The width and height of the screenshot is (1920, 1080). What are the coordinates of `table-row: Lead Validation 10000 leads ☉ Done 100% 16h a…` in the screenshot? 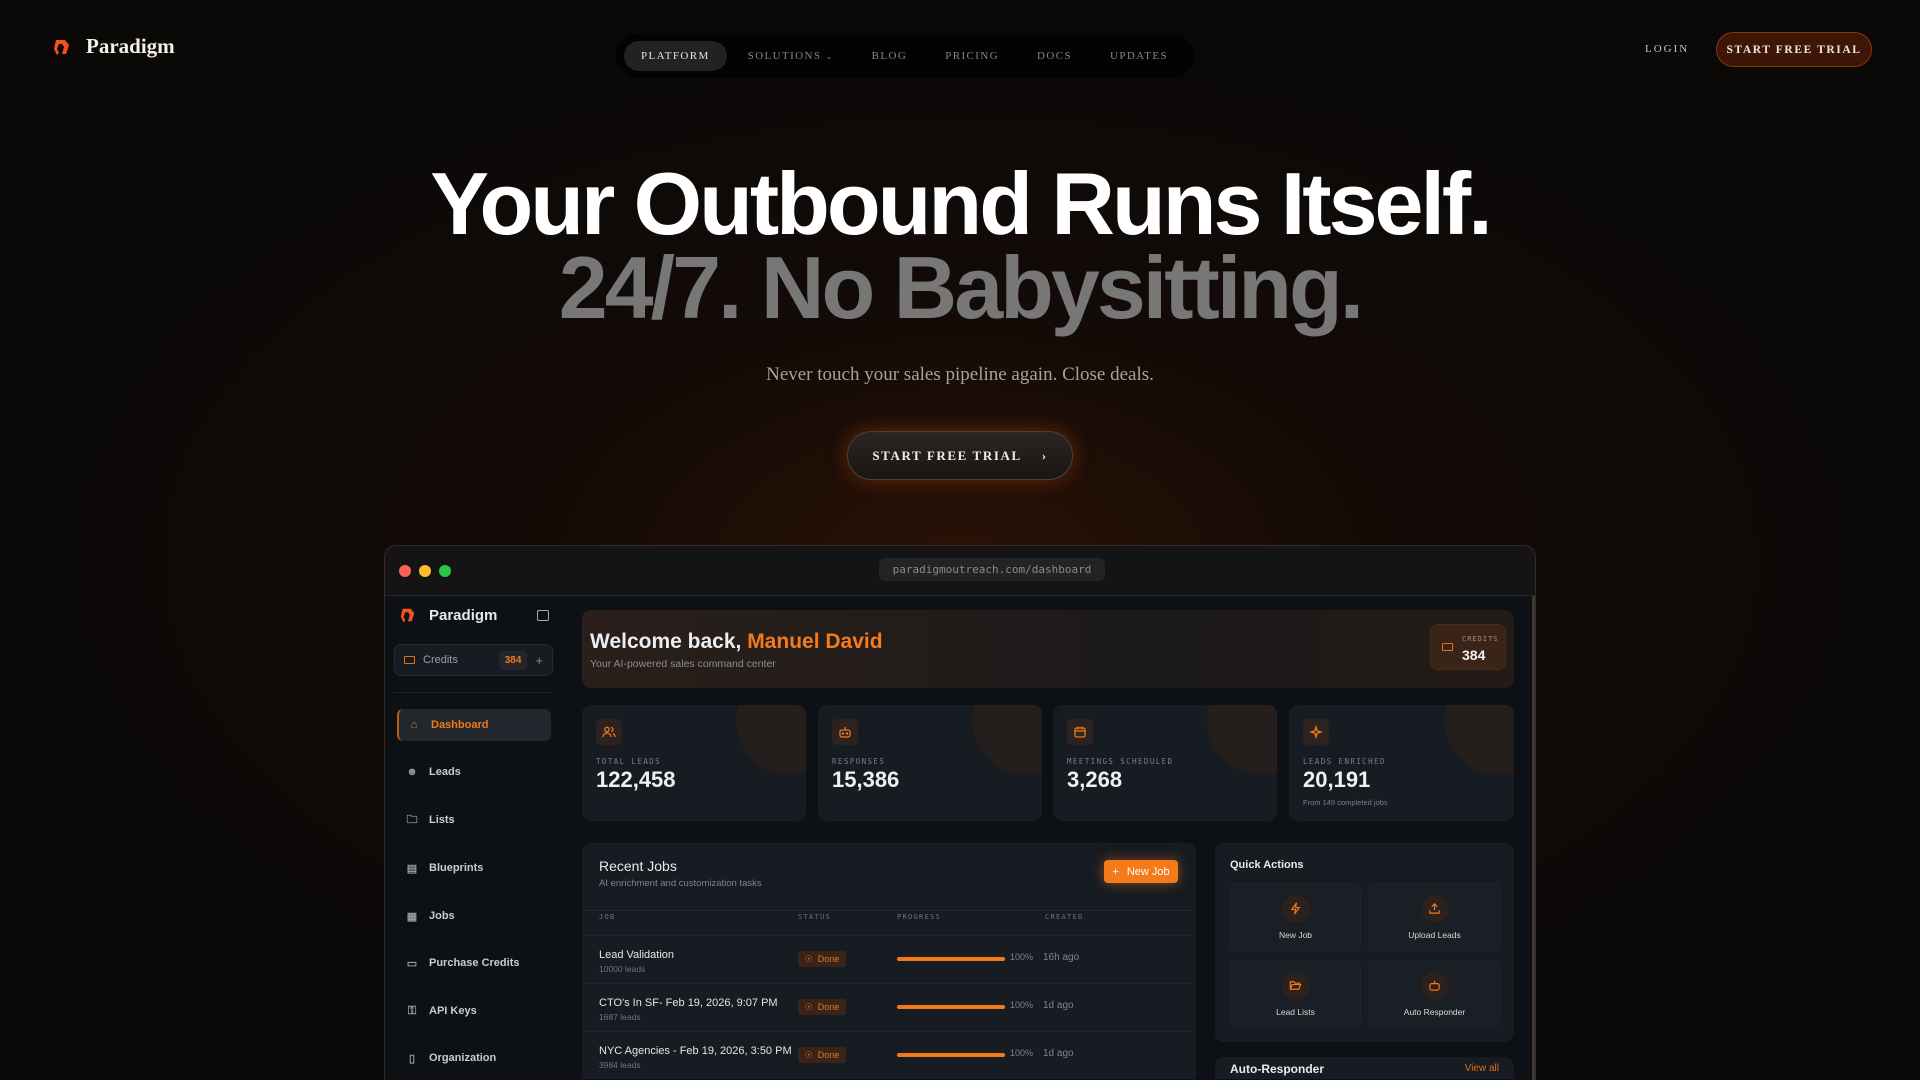 It's located at (889, 959).